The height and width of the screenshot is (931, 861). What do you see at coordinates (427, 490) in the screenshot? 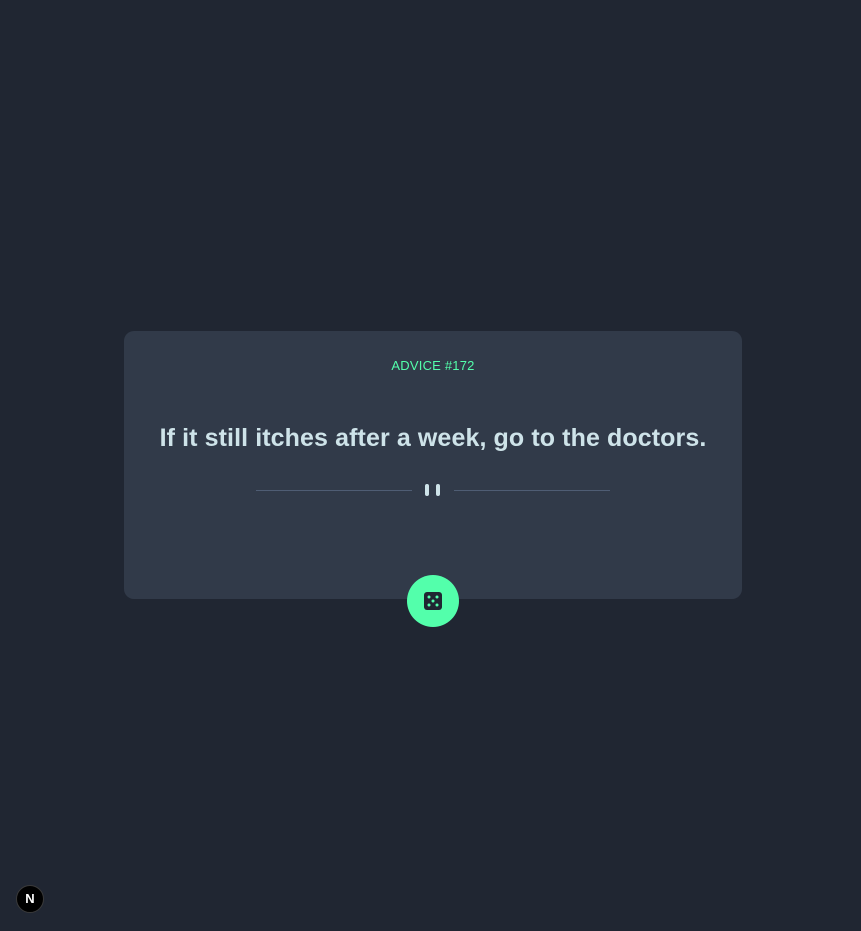
I see `pause-icon-bar-left` at bounding box center [427, 490].